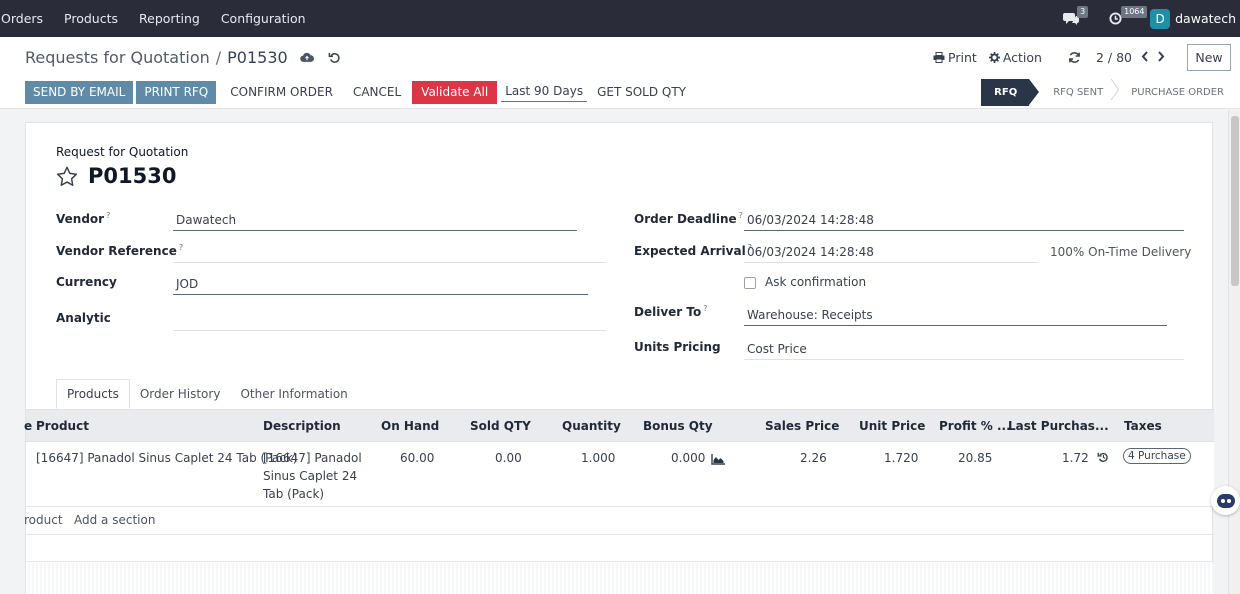  Describe the element at coordinates (1157, 456) in the screenshot. I see `tax-tag: 4 Purchase` at that location.